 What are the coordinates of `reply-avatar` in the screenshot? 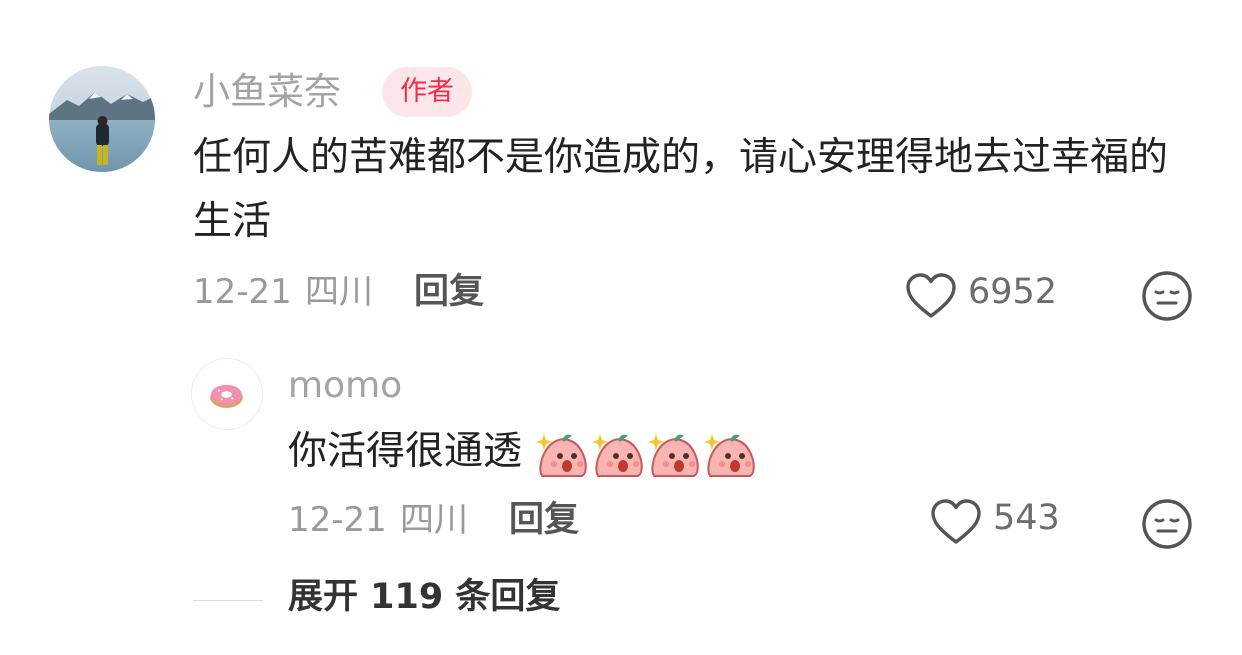 It's located at (227, 394).